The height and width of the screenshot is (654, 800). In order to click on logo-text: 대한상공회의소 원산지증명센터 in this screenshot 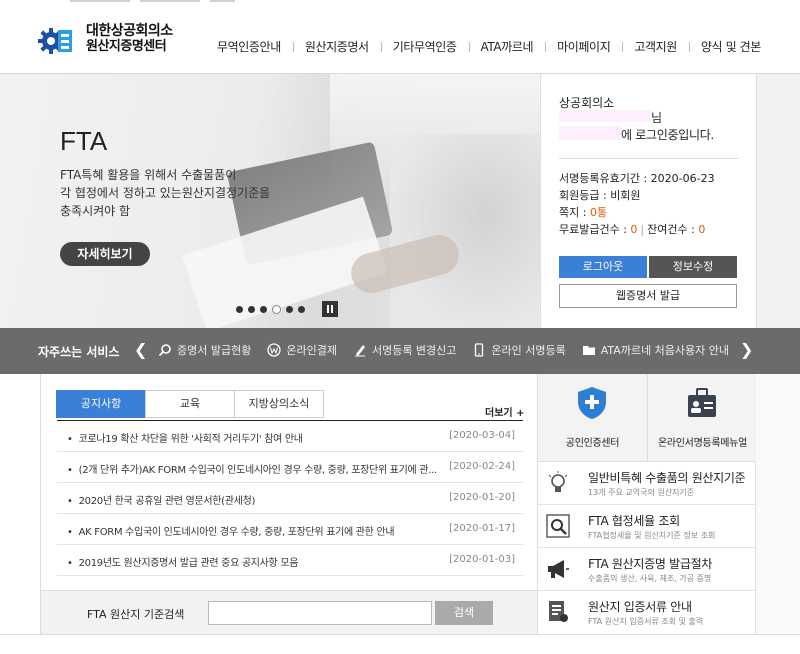, I will do `click(129, 39)`.